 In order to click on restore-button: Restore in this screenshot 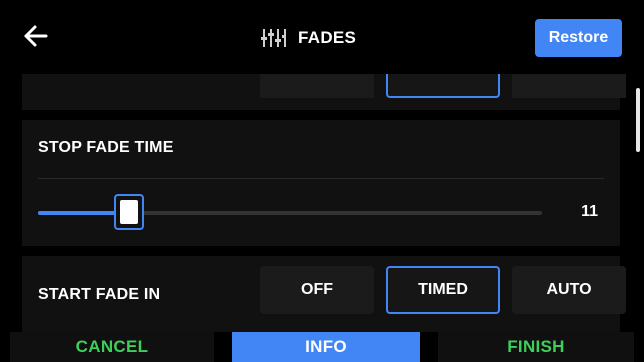, I will do `click(578, 38)`.